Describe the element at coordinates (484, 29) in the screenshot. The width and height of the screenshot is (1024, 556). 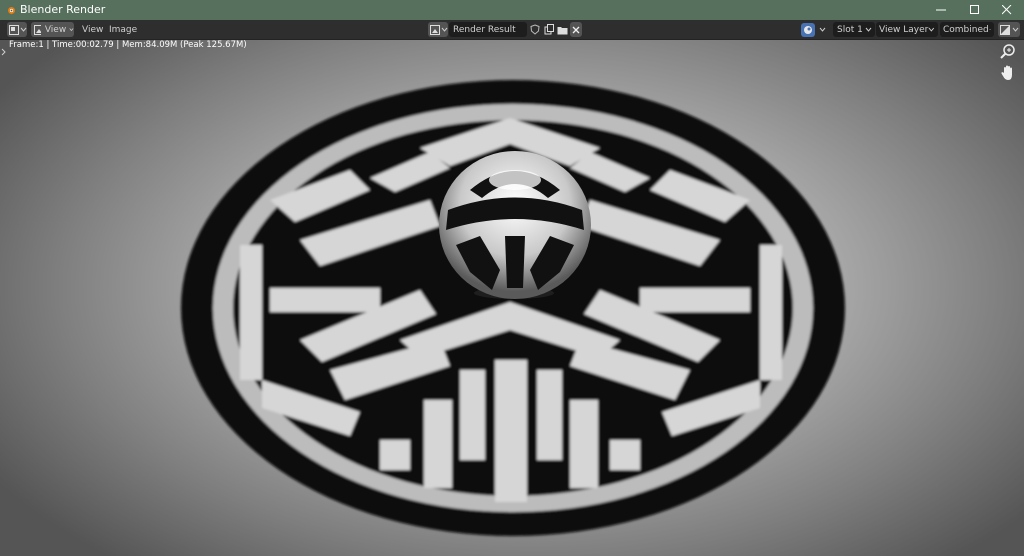
I see `image-name: Render Result` at that location.